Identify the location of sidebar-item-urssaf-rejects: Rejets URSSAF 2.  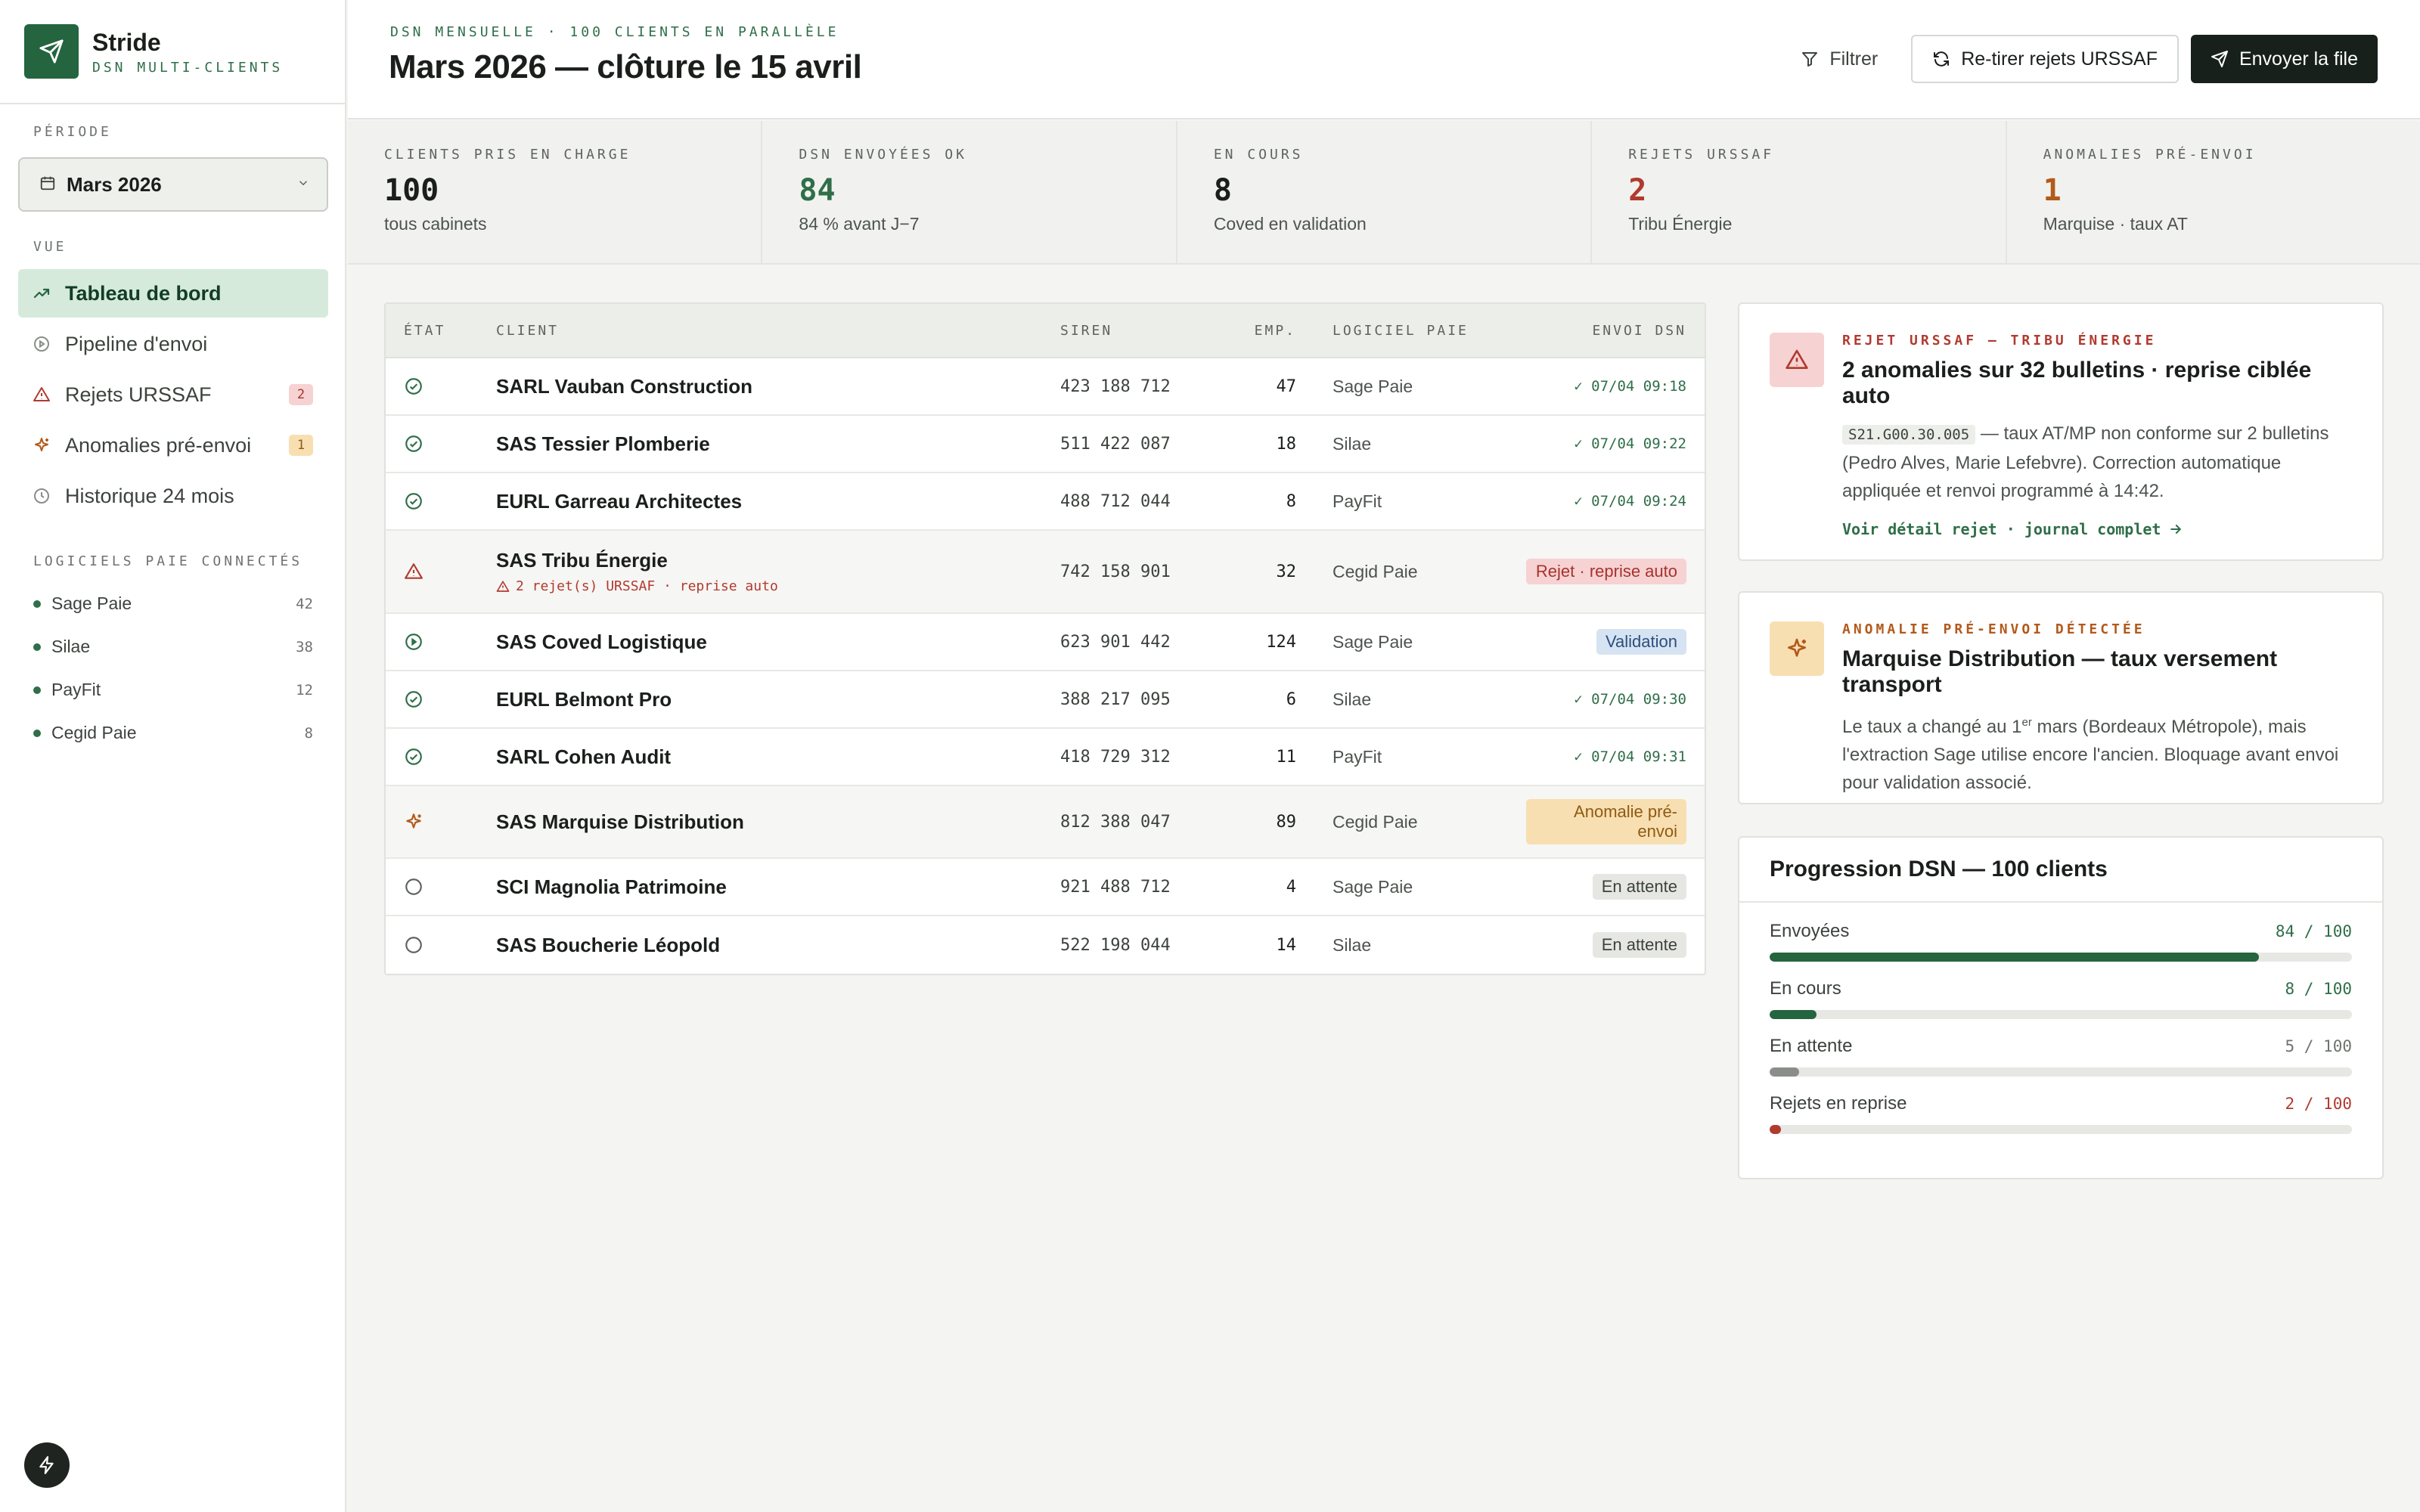
(173, 395).